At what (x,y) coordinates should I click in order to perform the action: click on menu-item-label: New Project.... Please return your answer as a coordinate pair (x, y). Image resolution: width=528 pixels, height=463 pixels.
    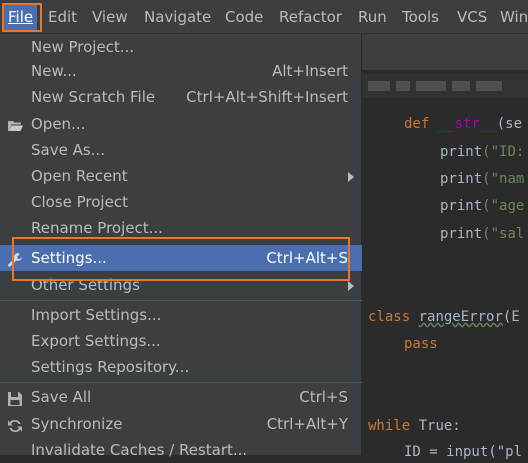
    Looking at the image, I should click on (83, 47).